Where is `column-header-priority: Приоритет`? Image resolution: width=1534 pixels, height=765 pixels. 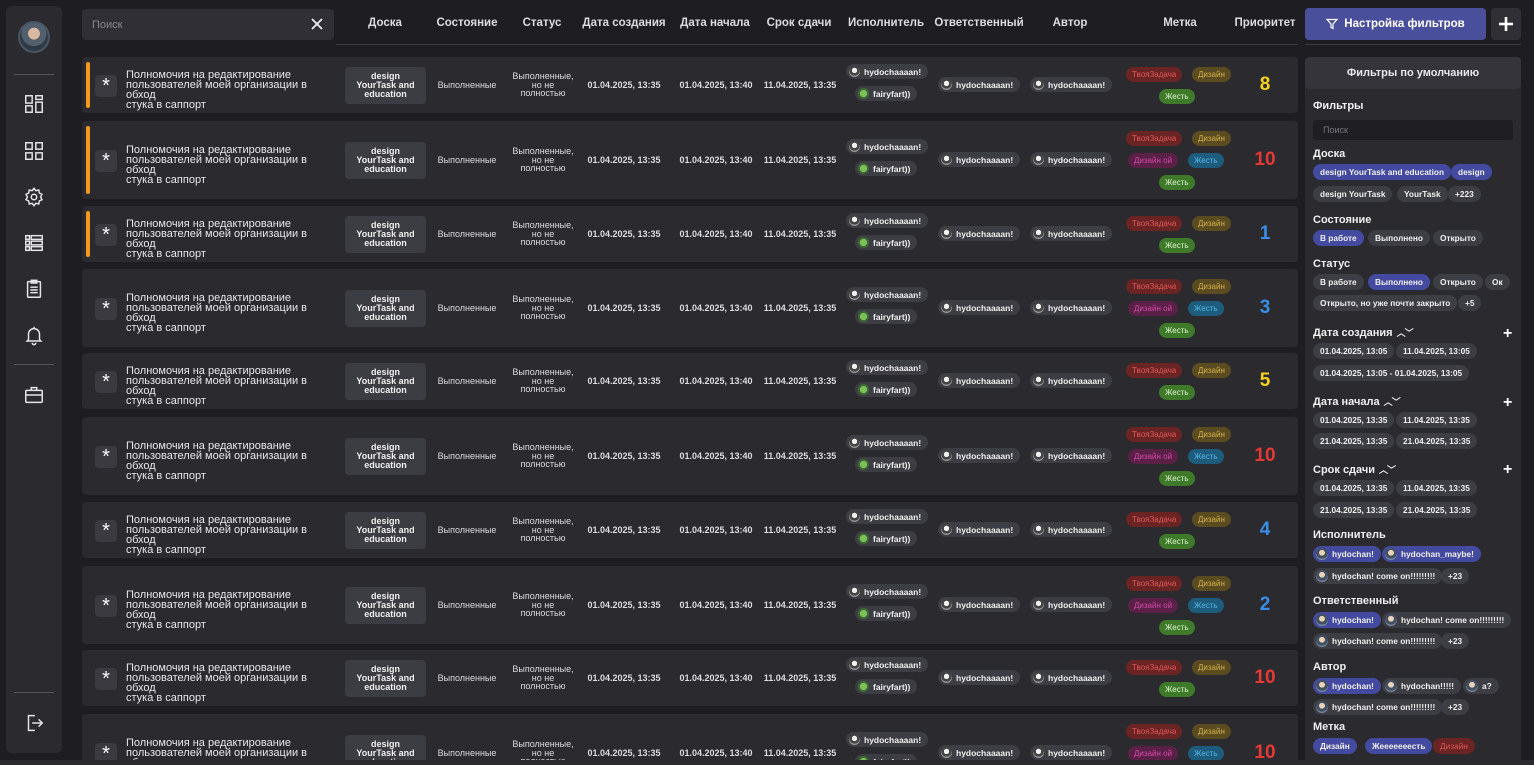 column-header-priority: Приоритет is located at coordinates (1265, 23).